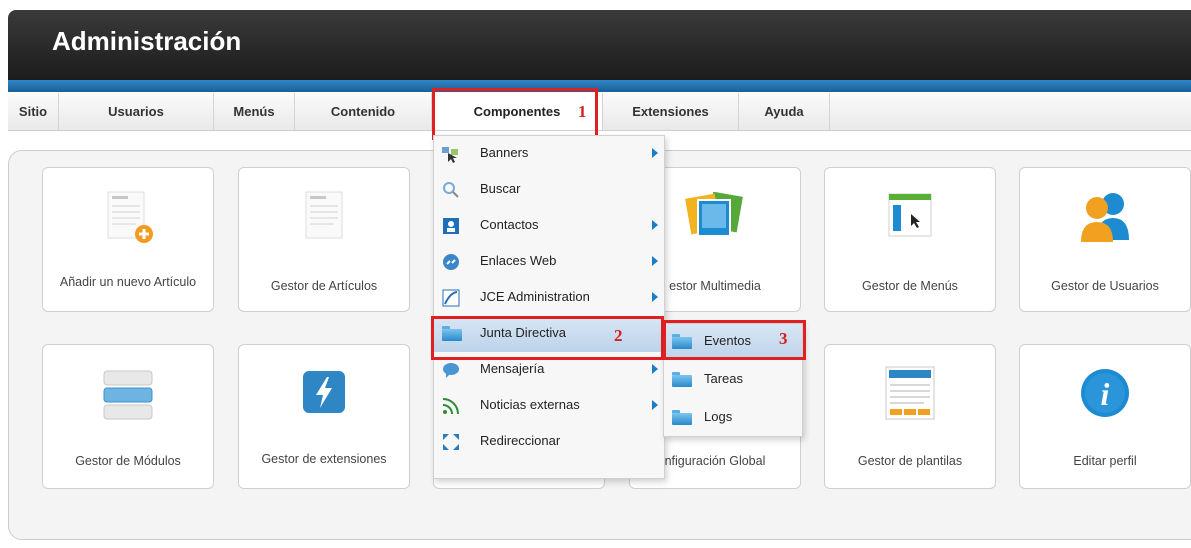 The image size is (1191, 548). What do you see at coordinates (509, 224) in the screenshot?
I see `dropdown-item-label: Contactos` at bounding box center [509, 224].